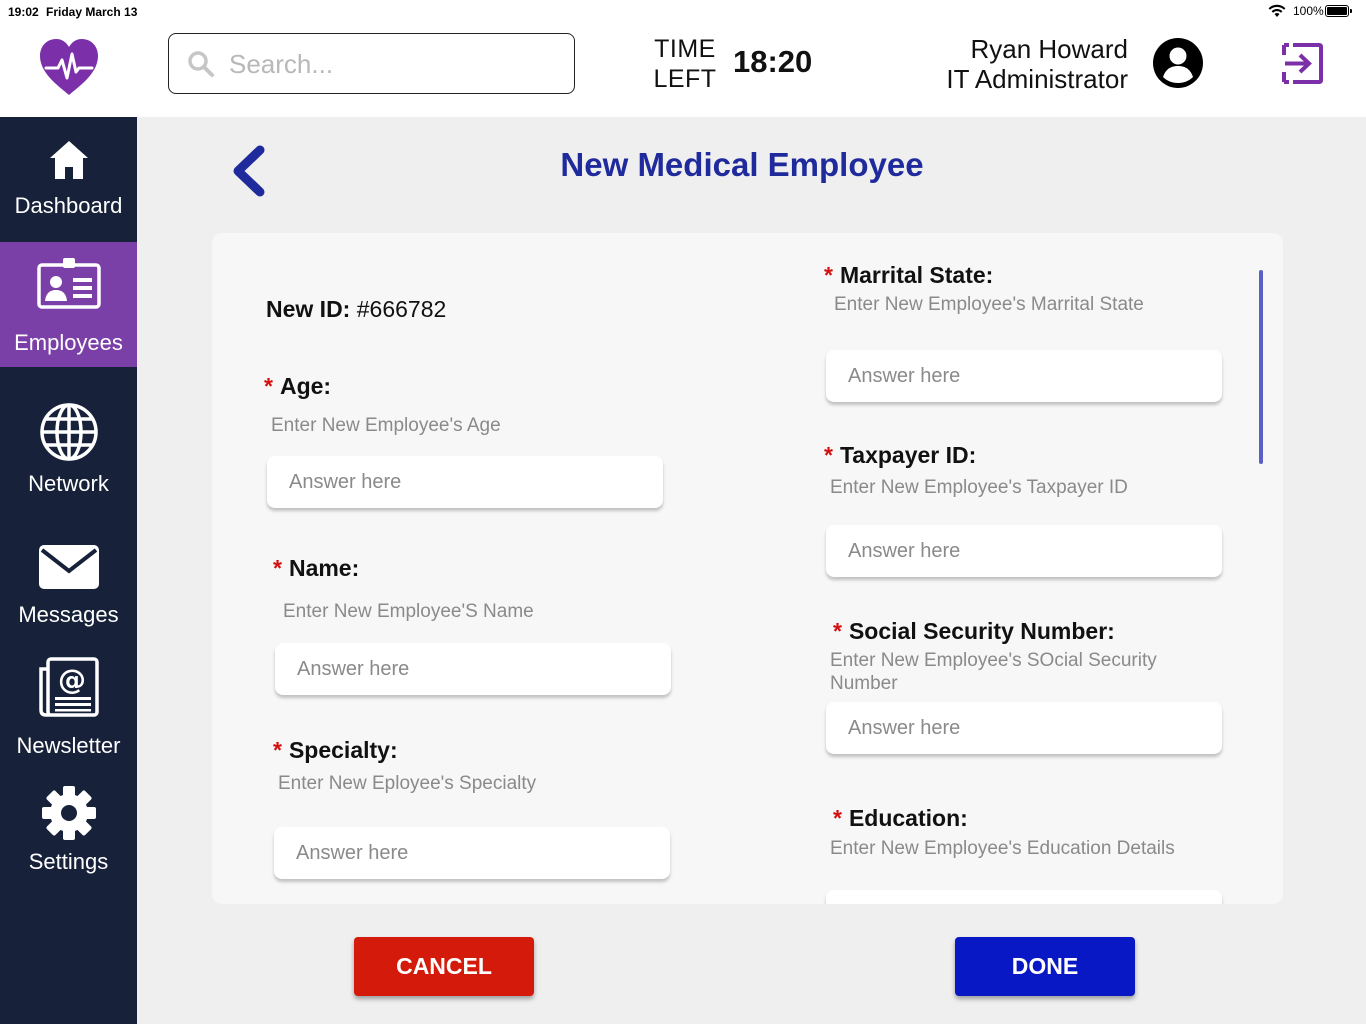  What do you see at coordinates (979, 487) in the screenshot?
I see `taxpayer-id-hint: Enter New Employee's Taxpayer ID` at bounding box center [979, 487].